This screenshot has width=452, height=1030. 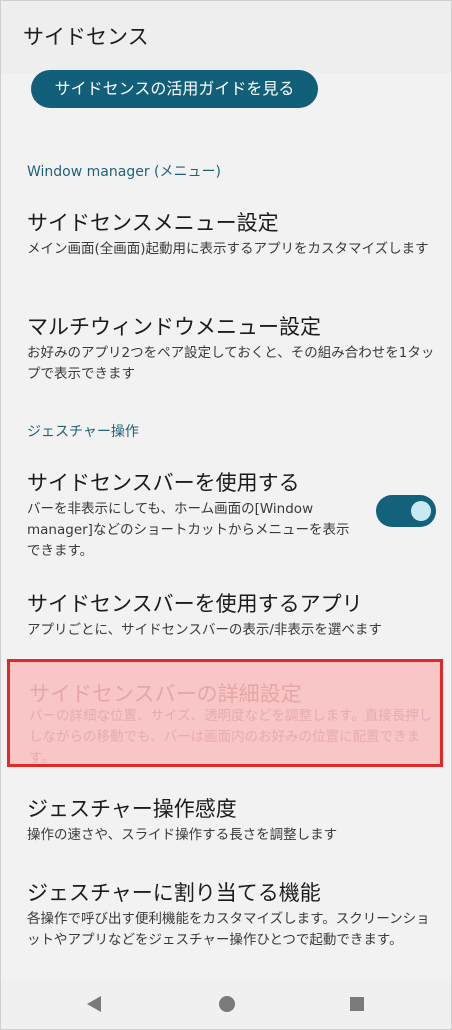 What do you see at coordinates (153, 223) in the screenshot?
I see `item-title: サイドセンスメニュー設定` at bounding box center [153, 223].